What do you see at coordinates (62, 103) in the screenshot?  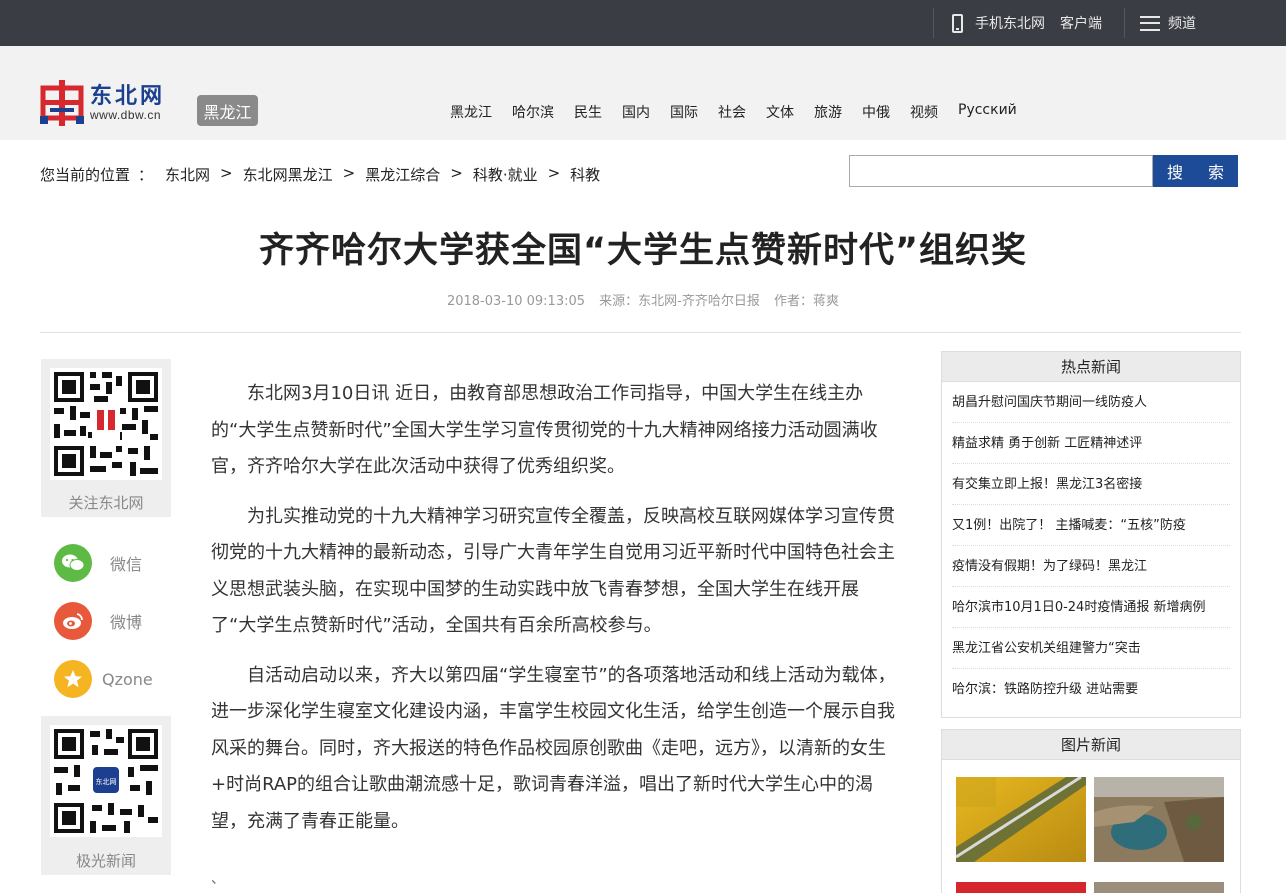 I see `dbw-logo-icon` at bounding box center [62, 103].